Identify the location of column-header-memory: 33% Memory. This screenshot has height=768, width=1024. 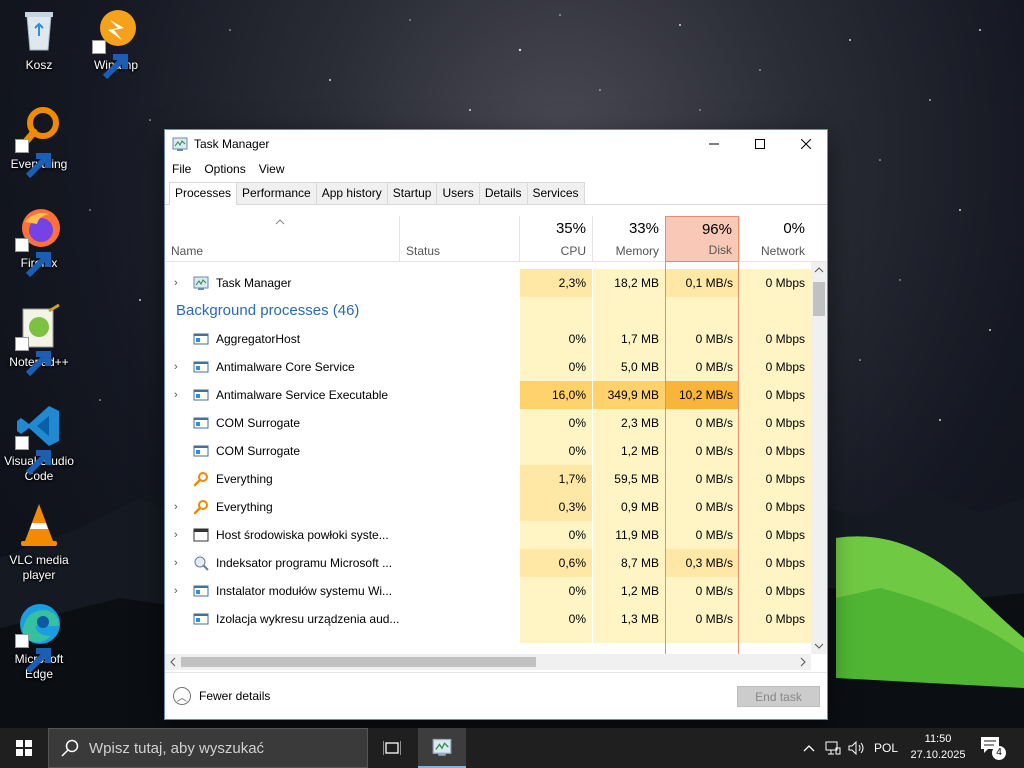
(628, 239).